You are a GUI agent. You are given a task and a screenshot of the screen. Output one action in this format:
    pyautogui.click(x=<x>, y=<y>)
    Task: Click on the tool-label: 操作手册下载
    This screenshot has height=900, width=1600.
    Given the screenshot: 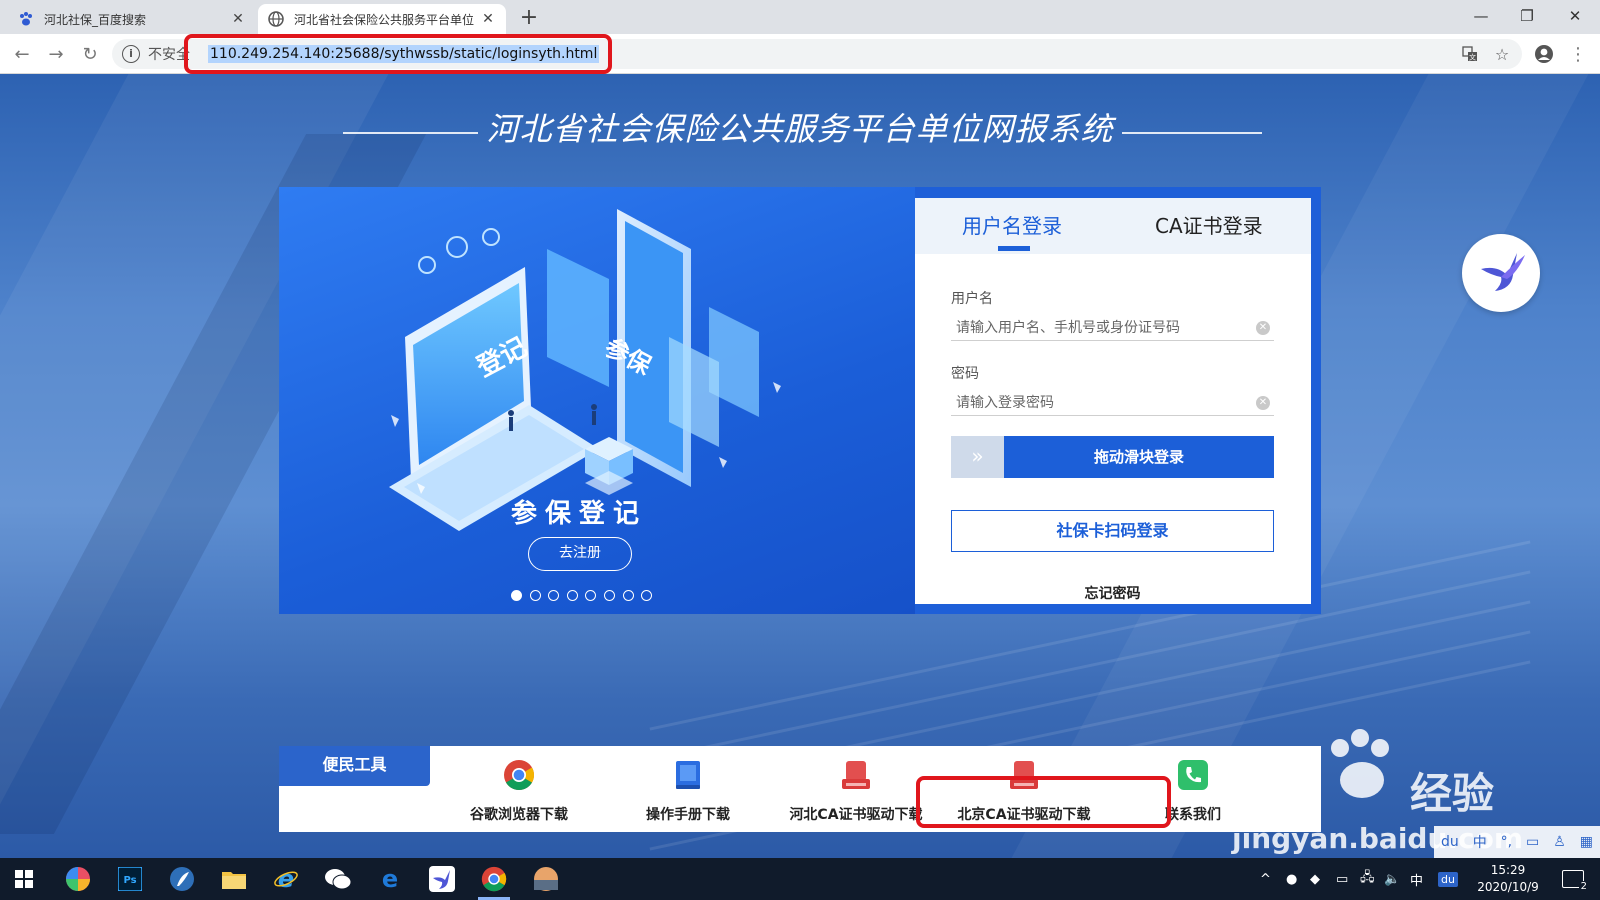 What is the action you would take?
    pyautogui.click(x=688, y=815)
    